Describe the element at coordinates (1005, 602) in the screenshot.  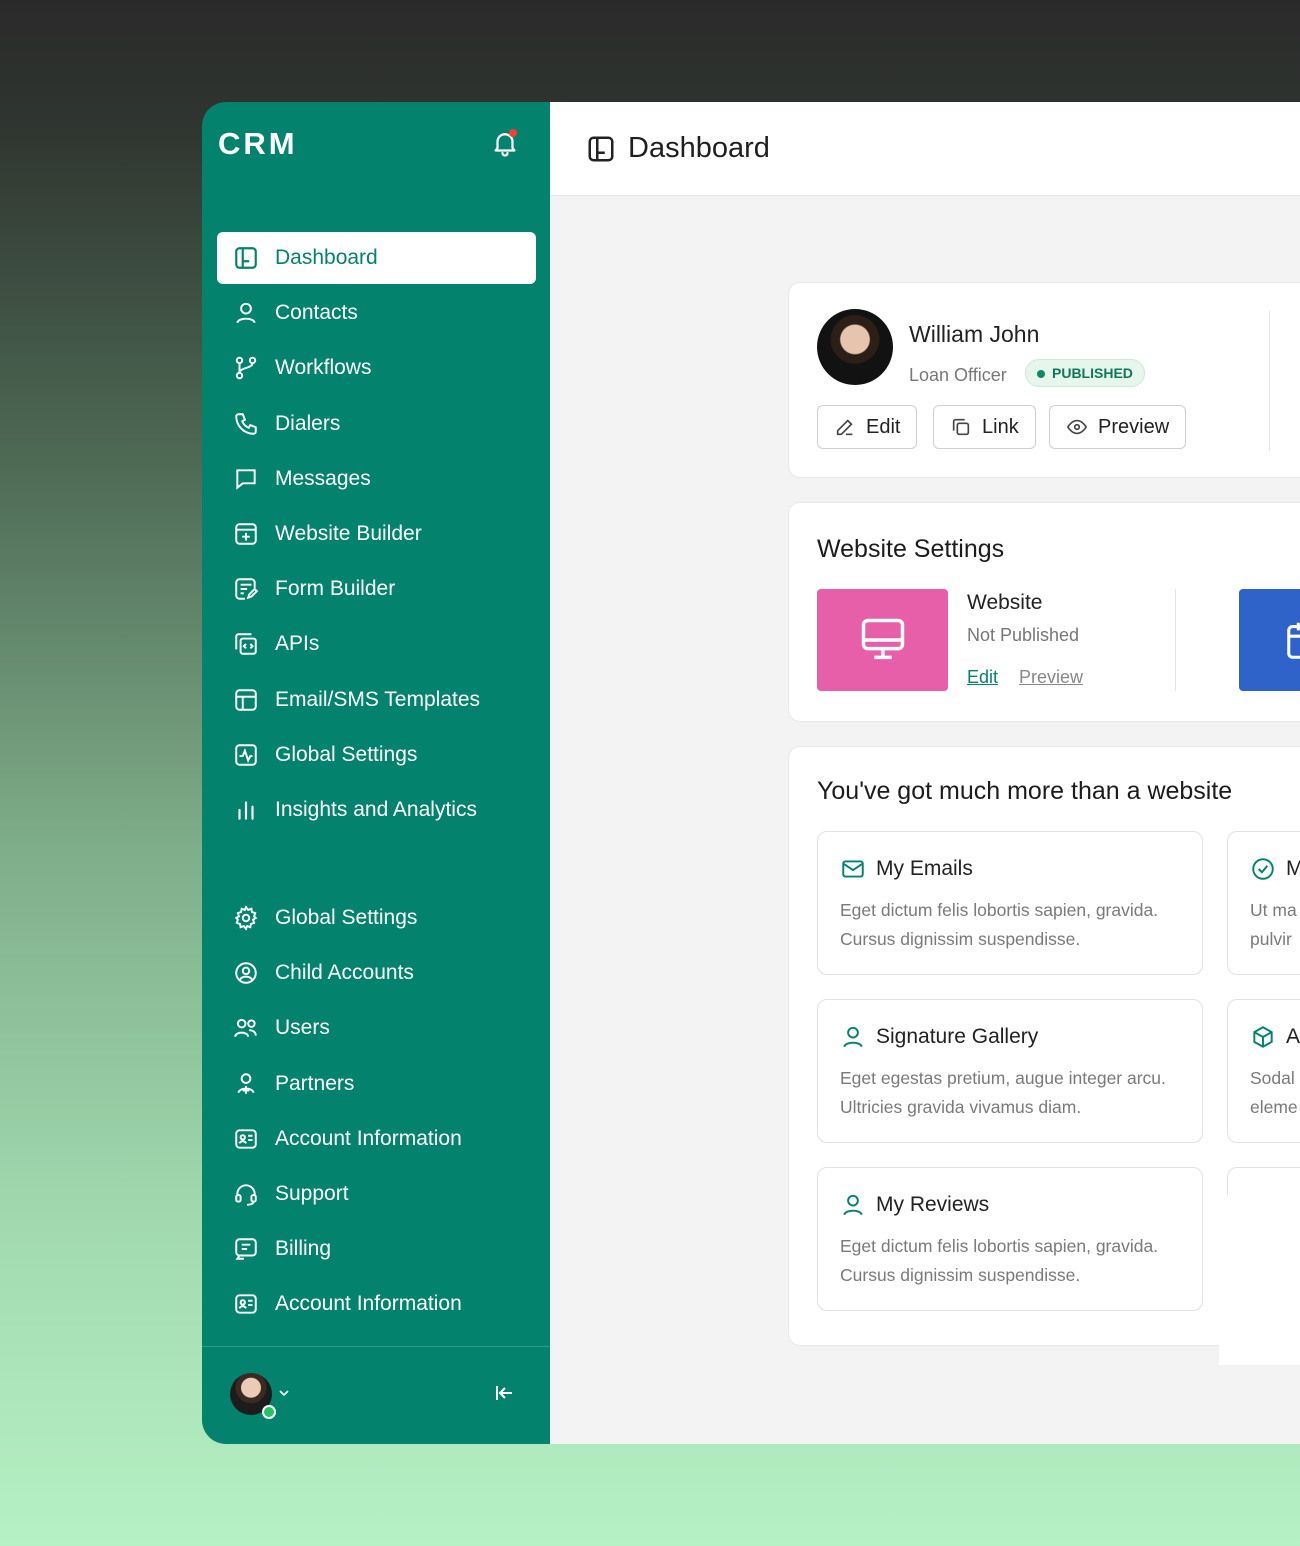
I see `website-name: Website` at that location.